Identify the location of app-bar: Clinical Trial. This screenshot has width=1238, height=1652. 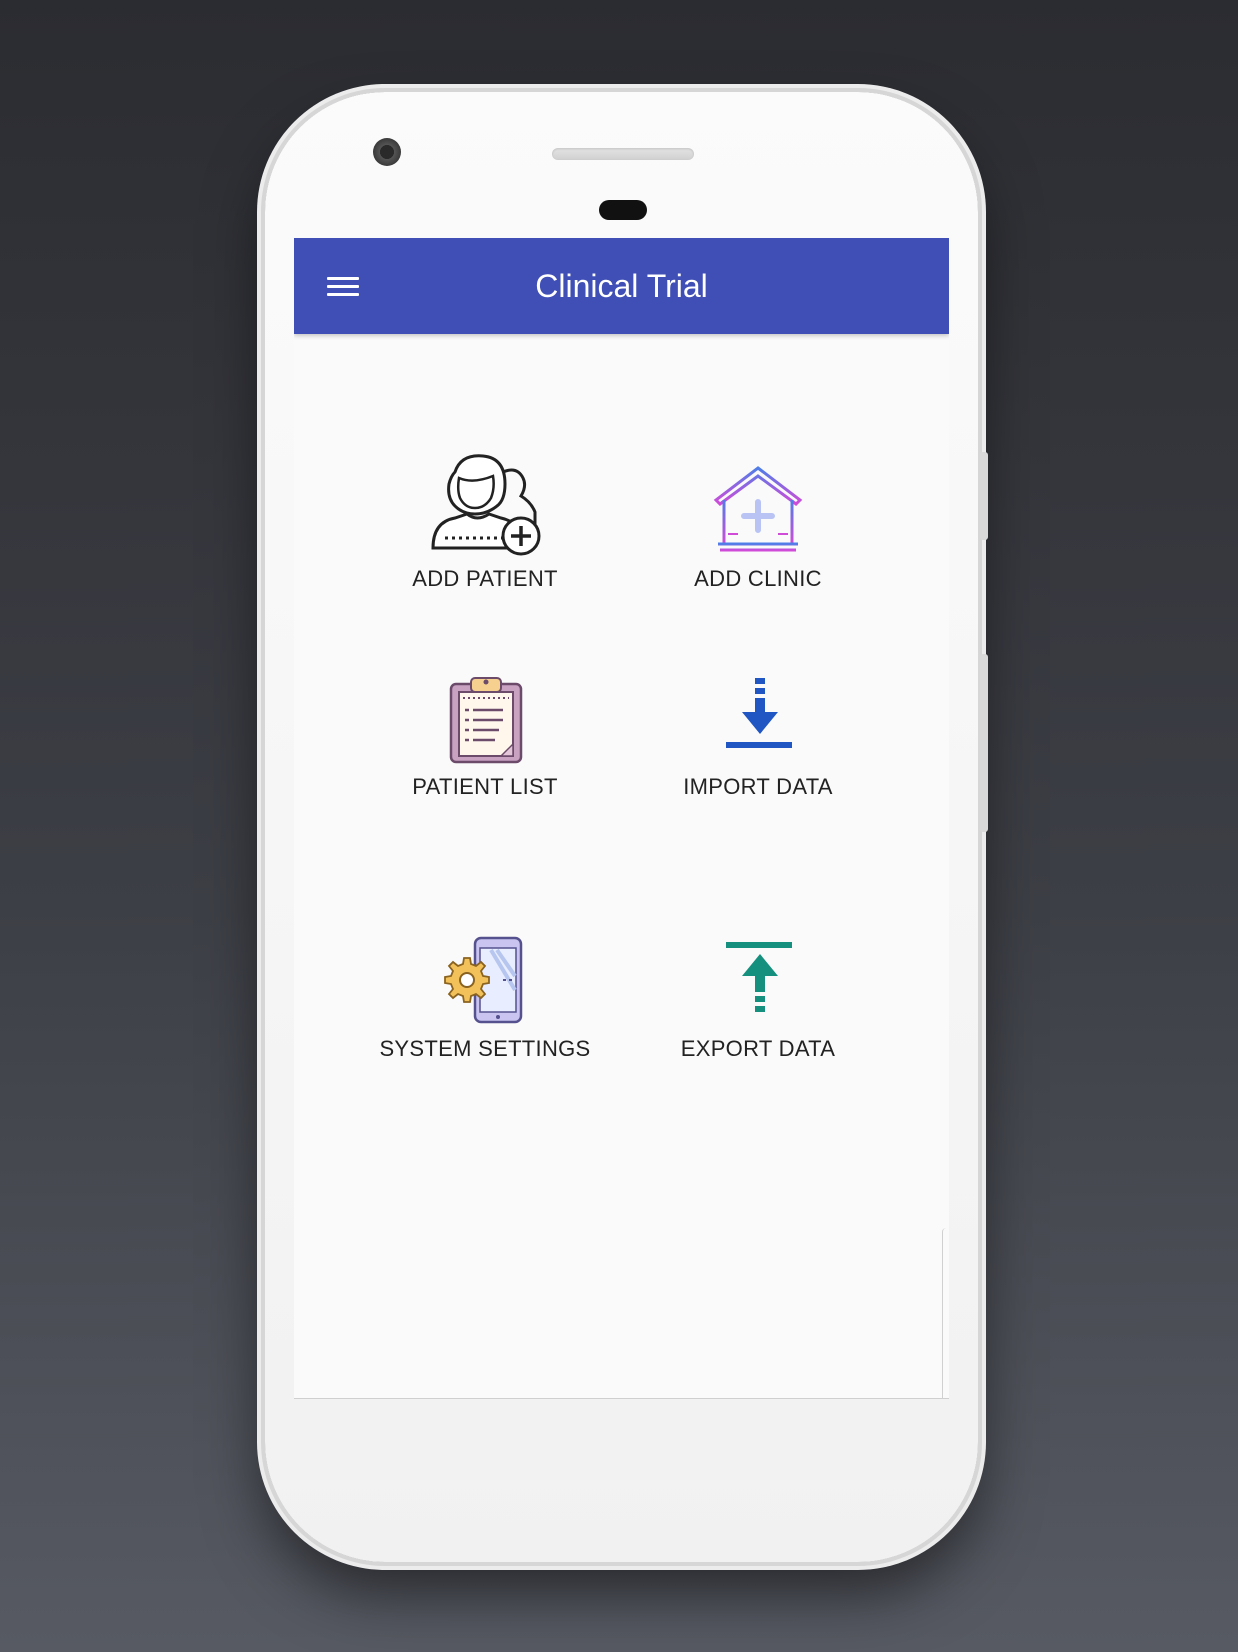
(621, 286).